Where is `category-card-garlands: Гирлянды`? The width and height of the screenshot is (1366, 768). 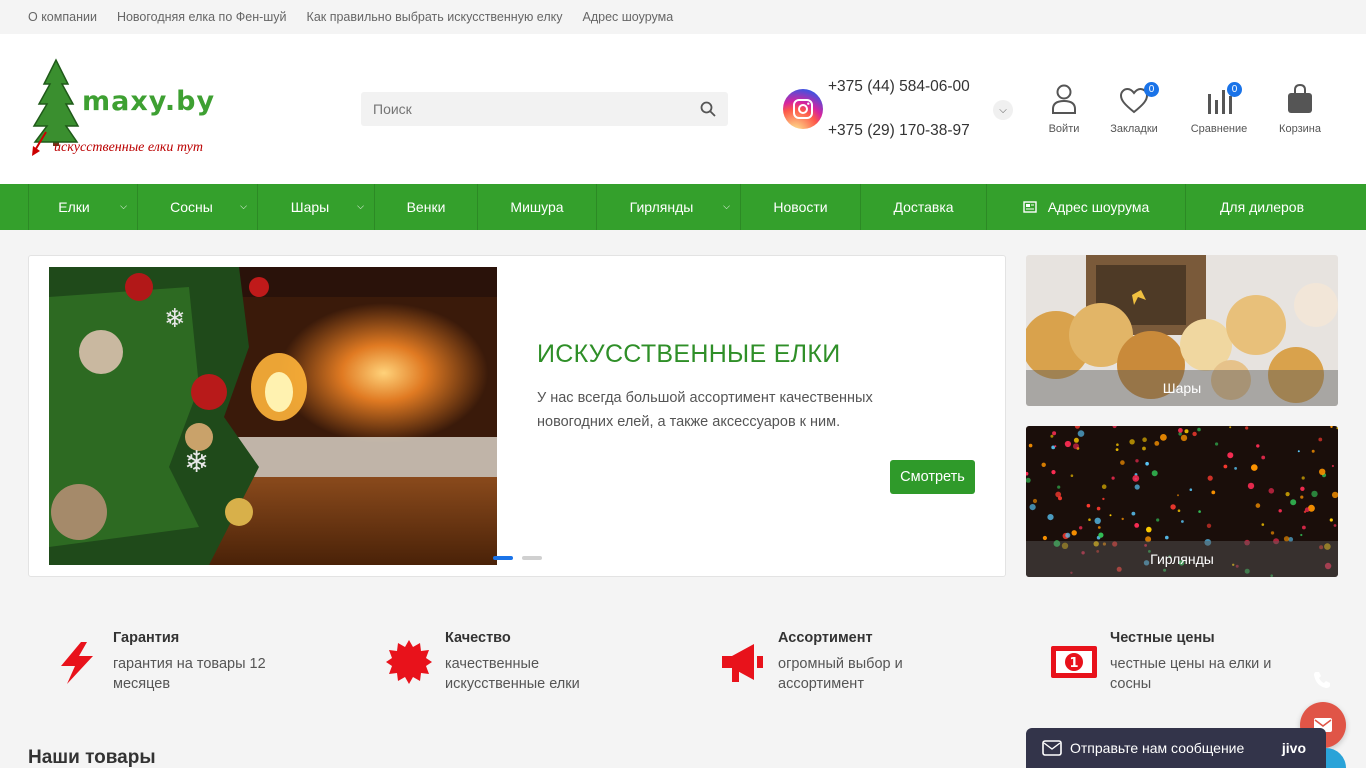
category-card-garlands: Гирлянды is located at coordinates (1182, 501).